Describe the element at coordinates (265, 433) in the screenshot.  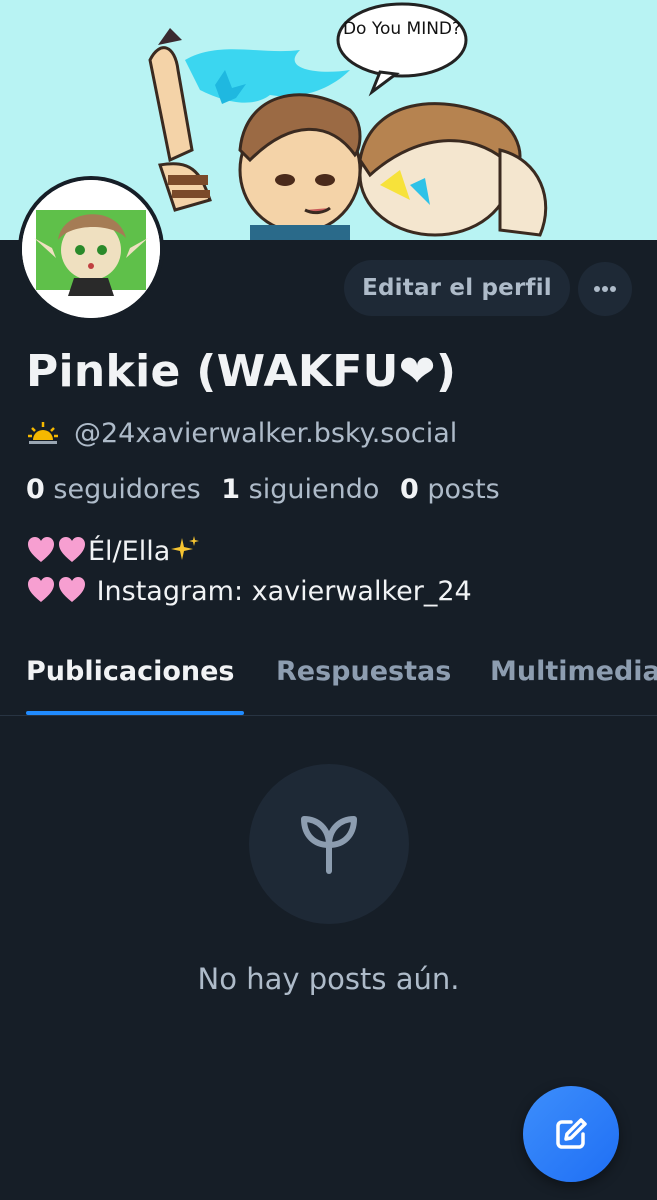
I see `handle-text: @24xavierwalker.bsky.social` at that location.